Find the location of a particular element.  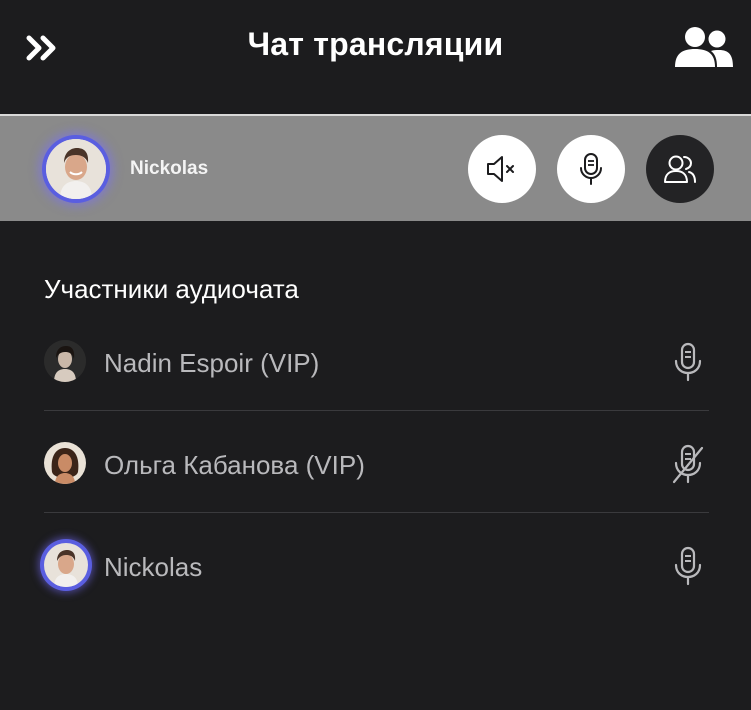

mute-speaker-button is located at coordinates (502, 169).